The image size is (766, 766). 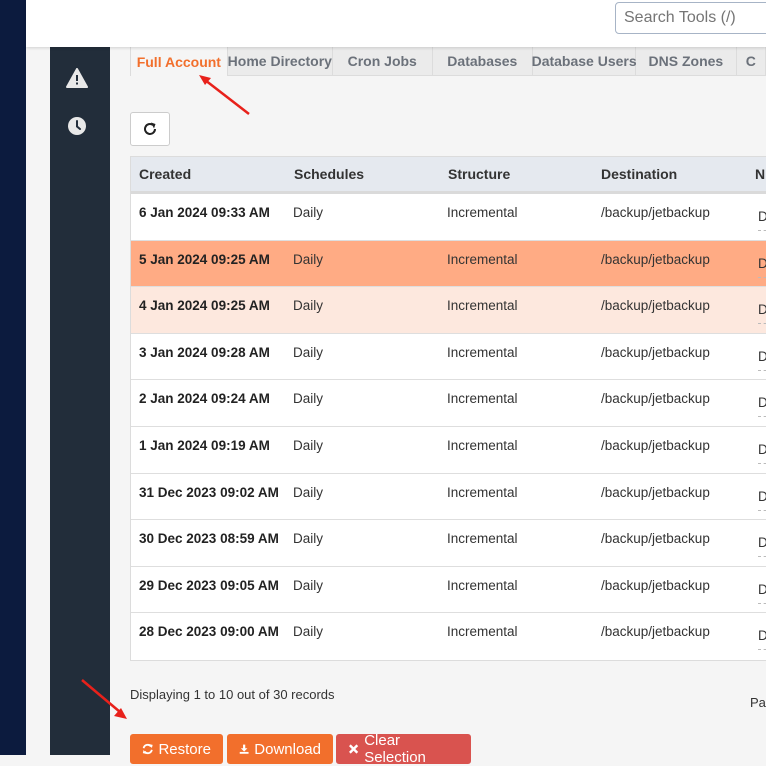 I want to click on cell-created: 1 Jan 2024 09:19 AM, so click(x=204, y=445).